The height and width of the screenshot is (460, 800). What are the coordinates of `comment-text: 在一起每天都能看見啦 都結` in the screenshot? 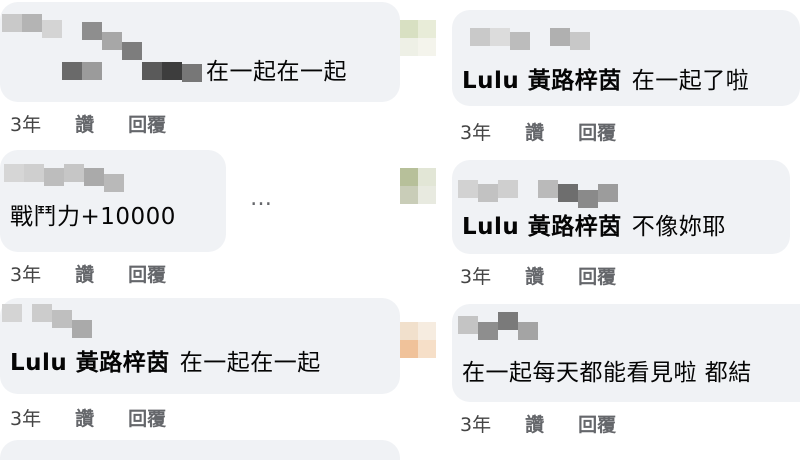 It's located at (607, 373).